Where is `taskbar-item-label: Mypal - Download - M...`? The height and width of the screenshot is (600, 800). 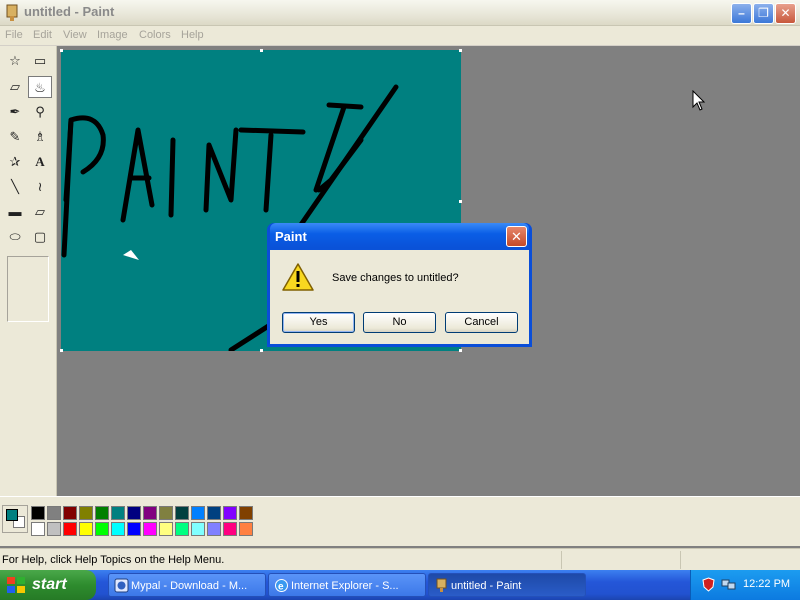
taskbar-item-label: Mypal - Download - M... is located at coordinates (189, 586).